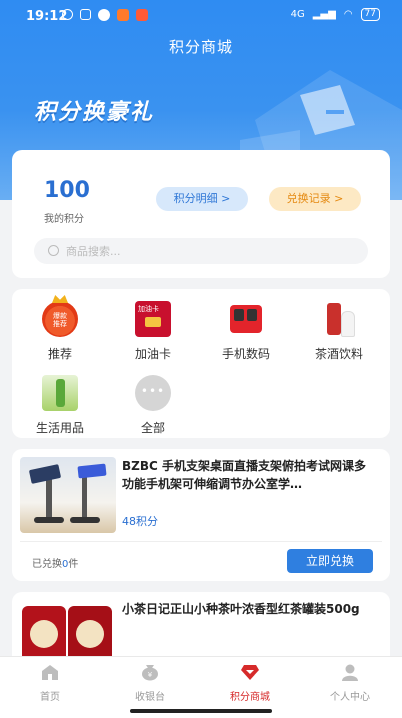 This screenshot has height=718, width=402. Describe the element at coordinates (50, 683) in the screenshot. I see `tab-home: 首页` at that location.